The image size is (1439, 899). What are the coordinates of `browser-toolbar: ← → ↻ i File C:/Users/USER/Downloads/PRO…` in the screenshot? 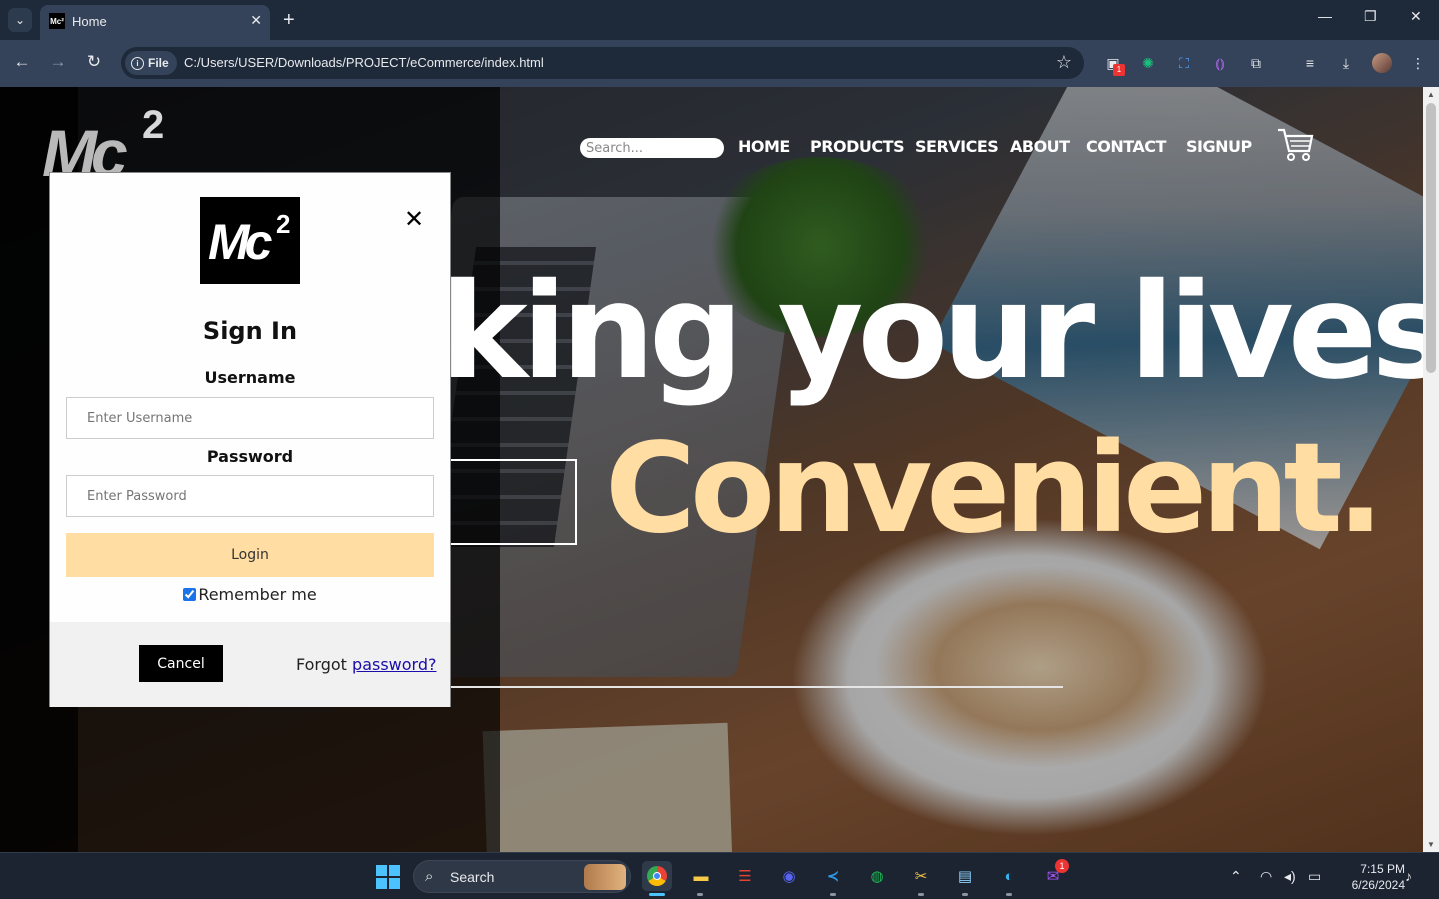 It's located at (719, 63).